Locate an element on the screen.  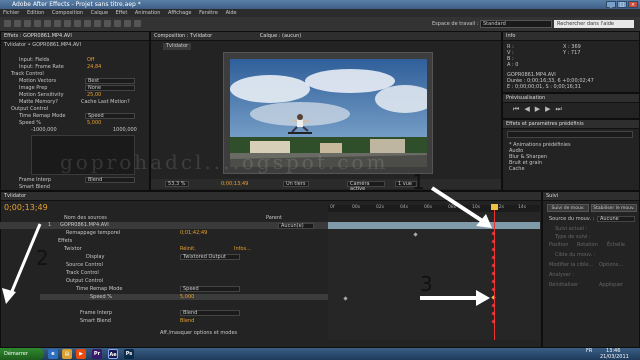
after-effects-icon: Ae is located at coordinates (113, 354).